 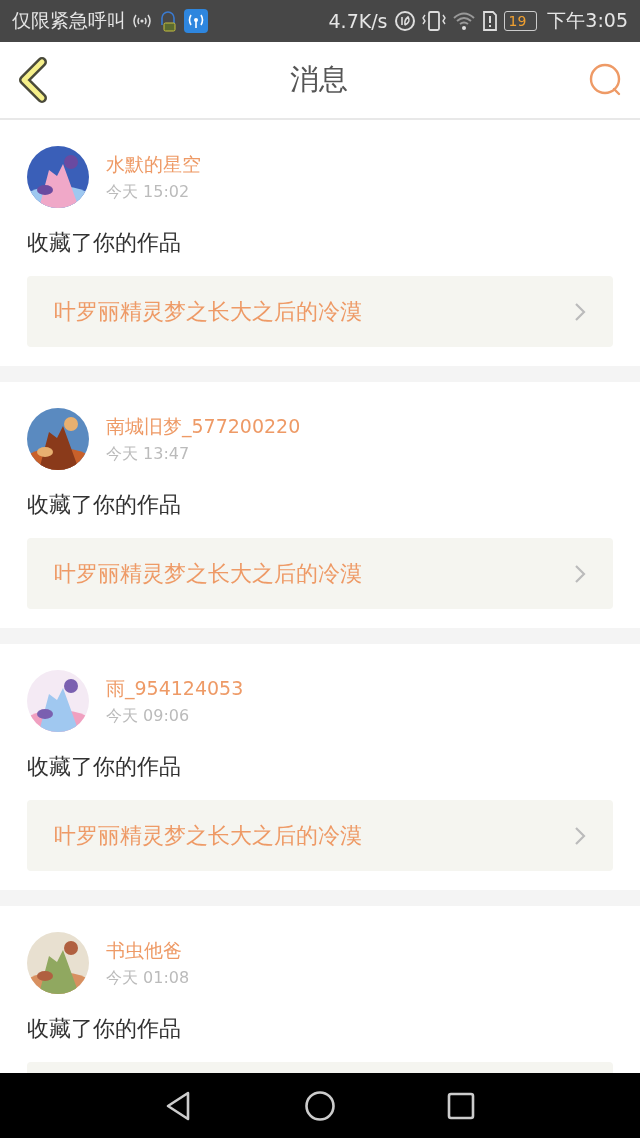 What do you see at coordinates (196, 21) in the screenshot?
I see `hotspot-icon` at bounding box center [196, 21].